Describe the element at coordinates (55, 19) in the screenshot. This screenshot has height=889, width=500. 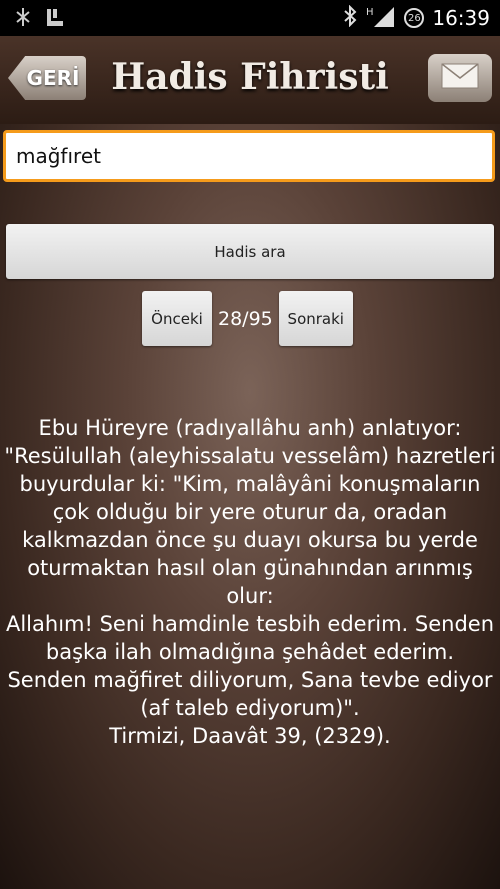
I see `storage-icon` at that location.